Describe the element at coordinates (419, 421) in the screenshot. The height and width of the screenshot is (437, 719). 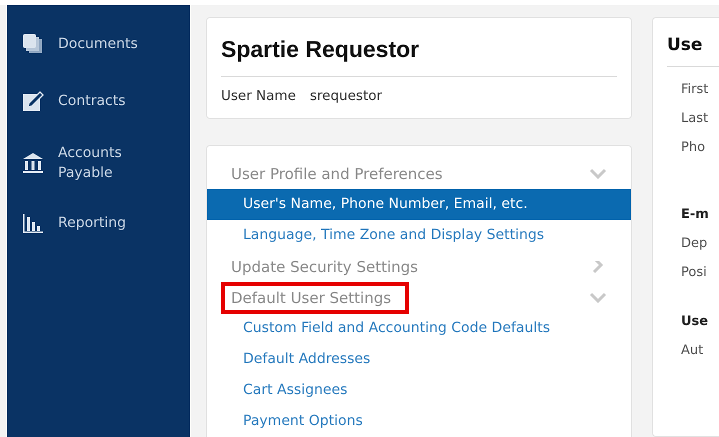
I see `menu-item: Payment Options` at that location.